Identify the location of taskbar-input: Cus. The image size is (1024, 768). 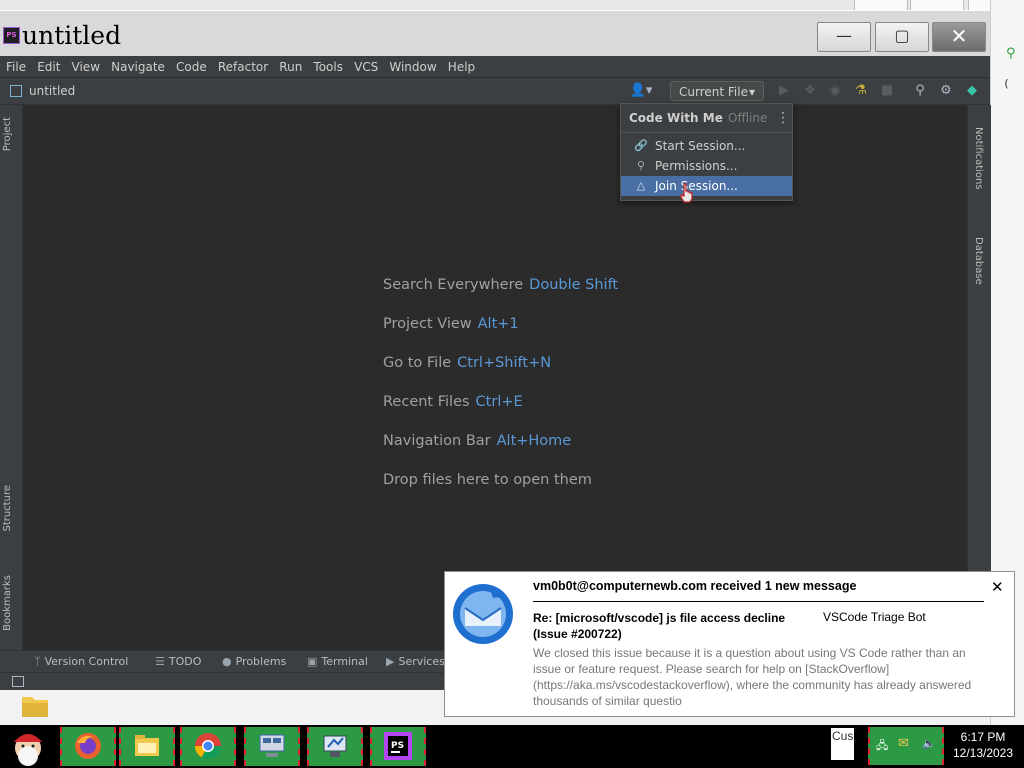
(842, 744).